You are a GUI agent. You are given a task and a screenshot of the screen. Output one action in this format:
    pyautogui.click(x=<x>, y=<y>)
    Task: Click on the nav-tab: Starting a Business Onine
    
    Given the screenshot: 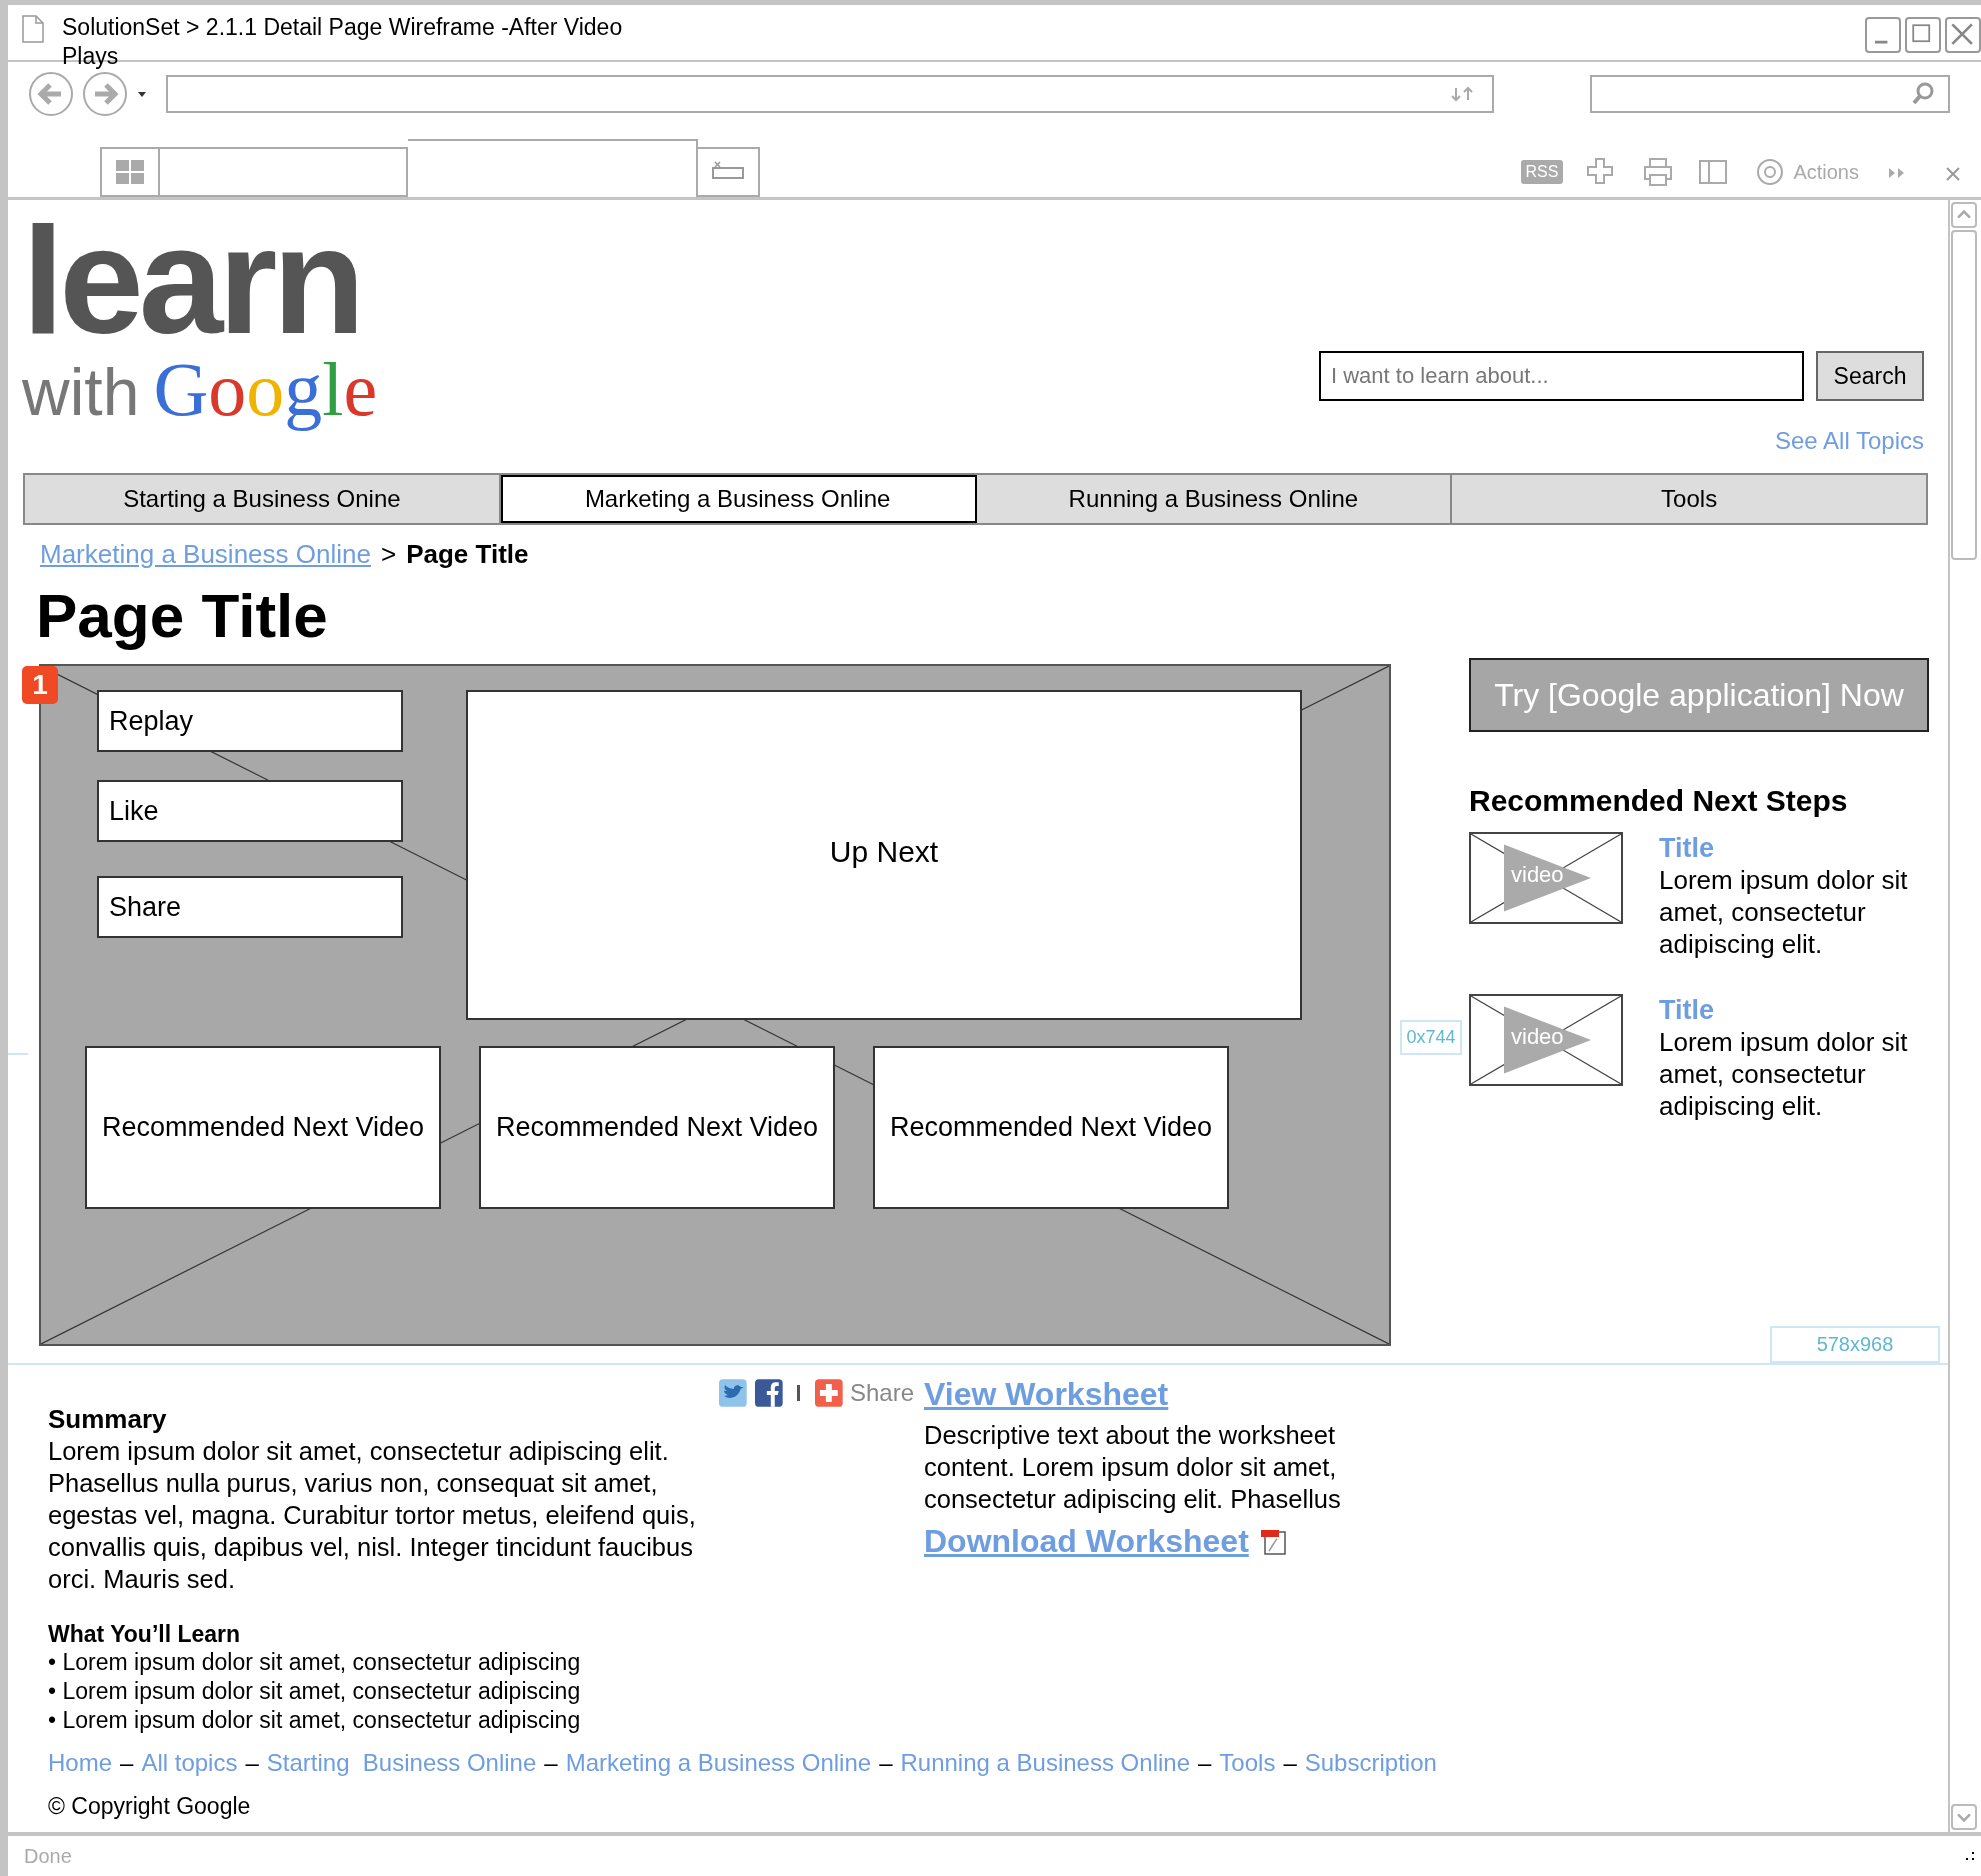 What is the action you would take?
    pyautogui.click(x=263, y=499)
    